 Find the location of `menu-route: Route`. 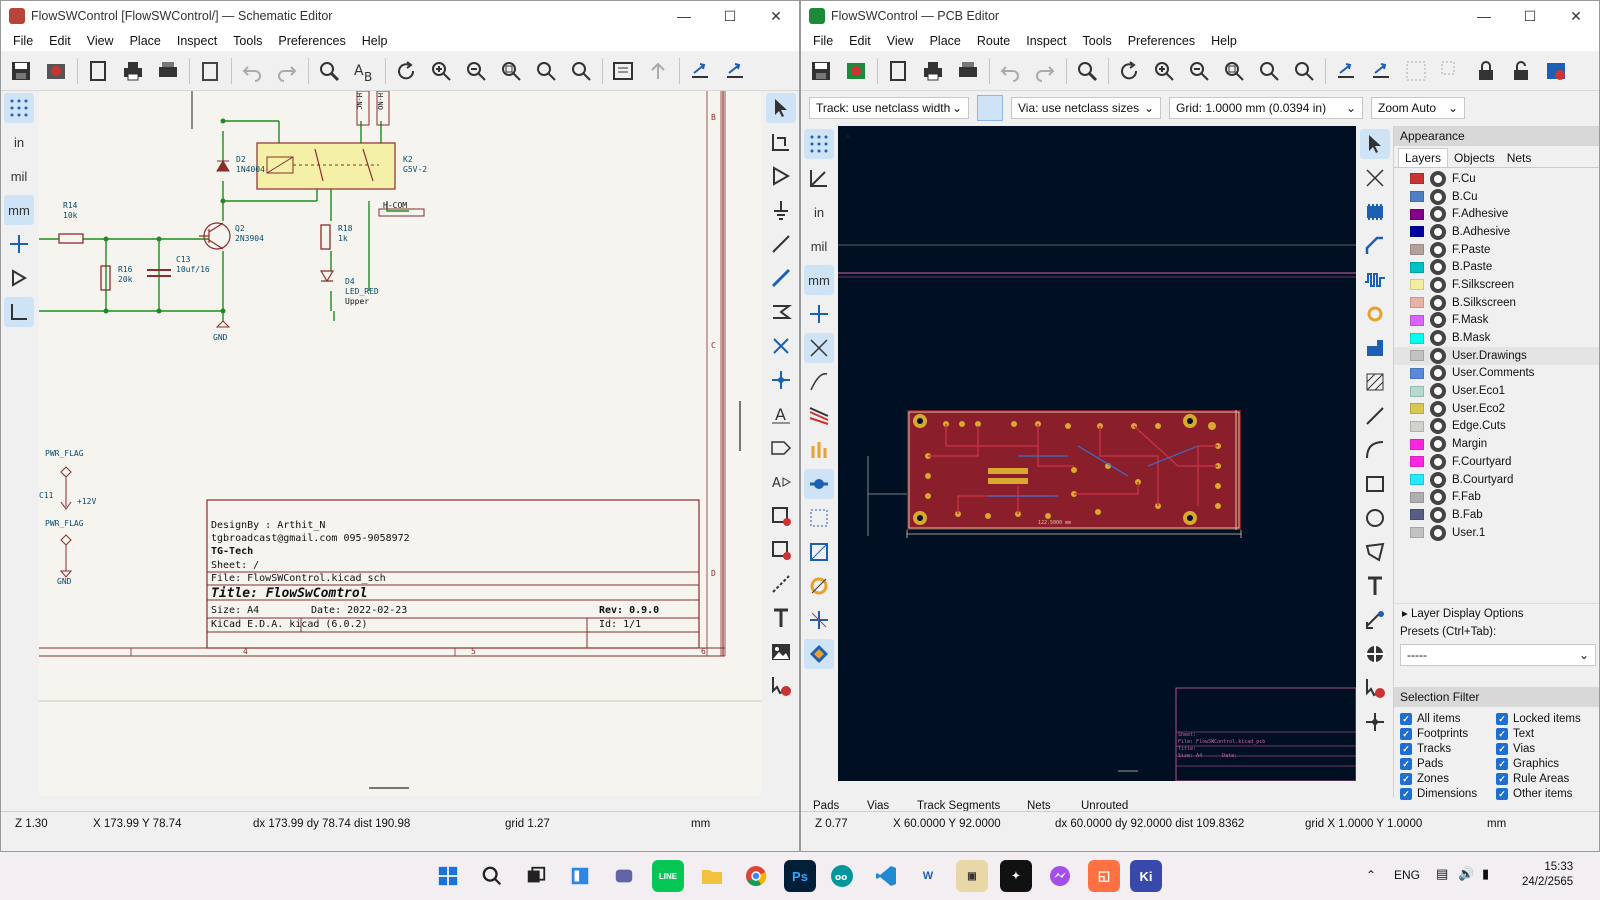

menu-route: Route is located at coordinates (993, 41).